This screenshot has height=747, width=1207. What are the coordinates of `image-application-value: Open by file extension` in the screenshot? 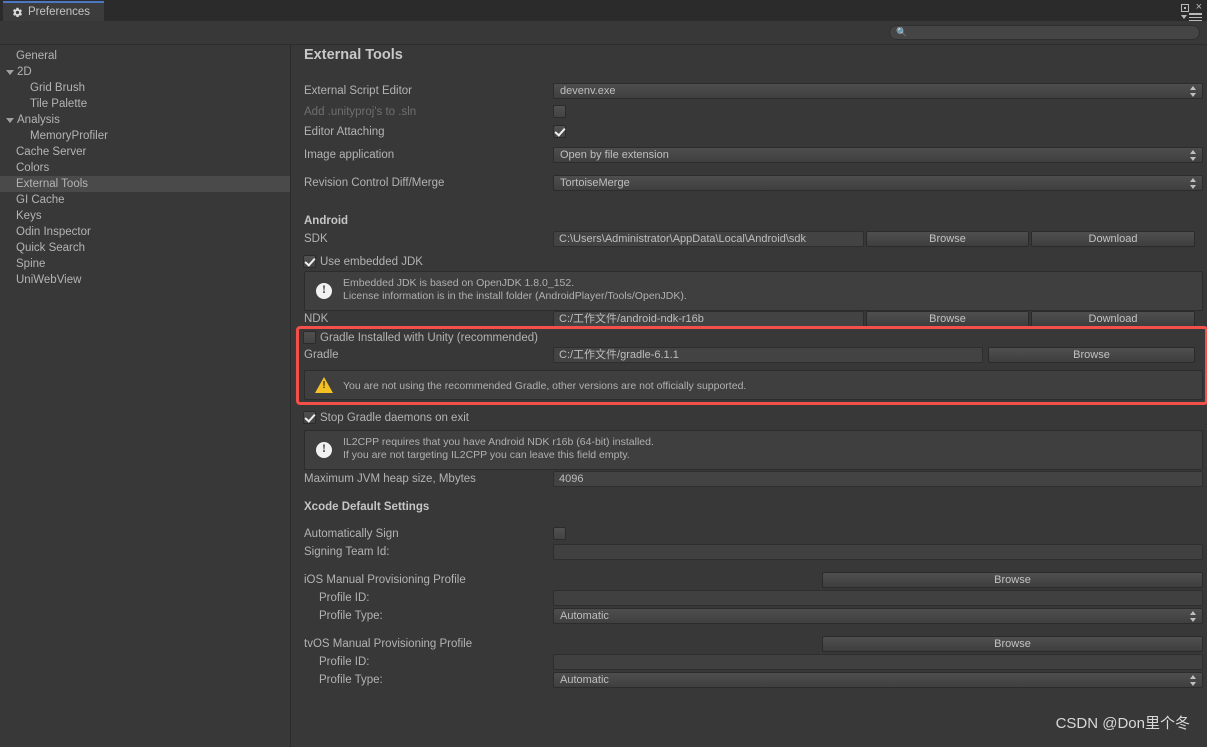 It's located at (614, 155).